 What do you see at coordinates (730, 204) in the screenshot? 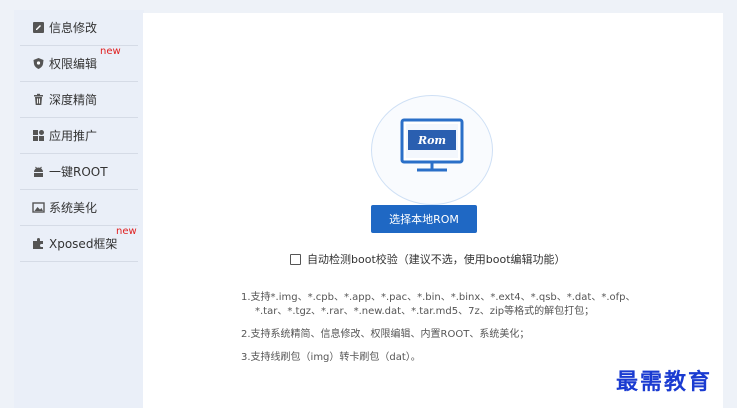
I see `right-edge` at bounding box center [730, 204].